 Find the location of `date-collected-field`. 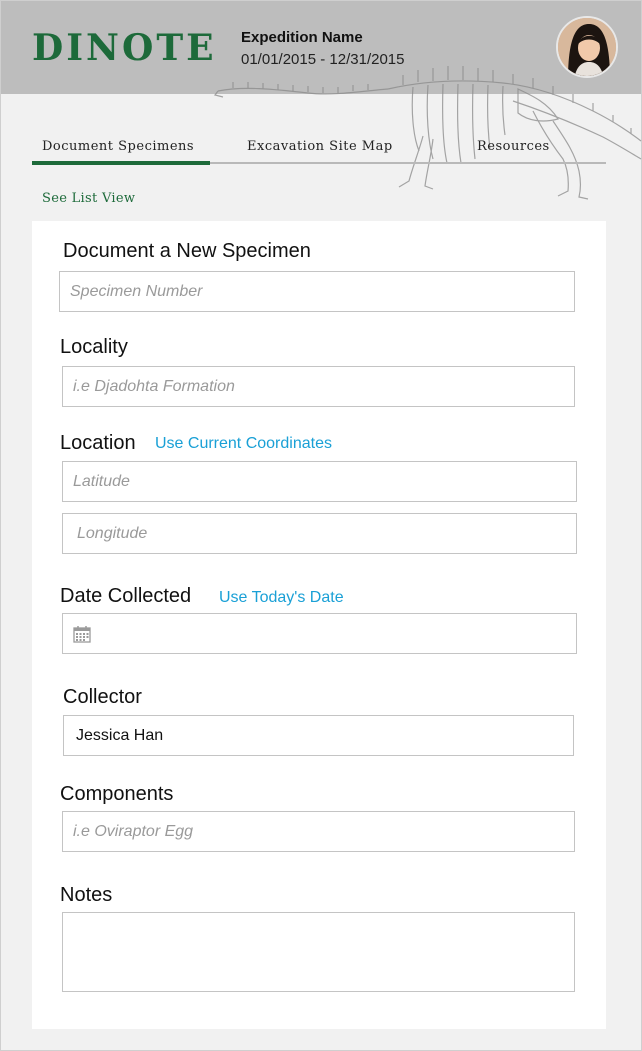

date-collected-field is located at coordinates (319, 633).